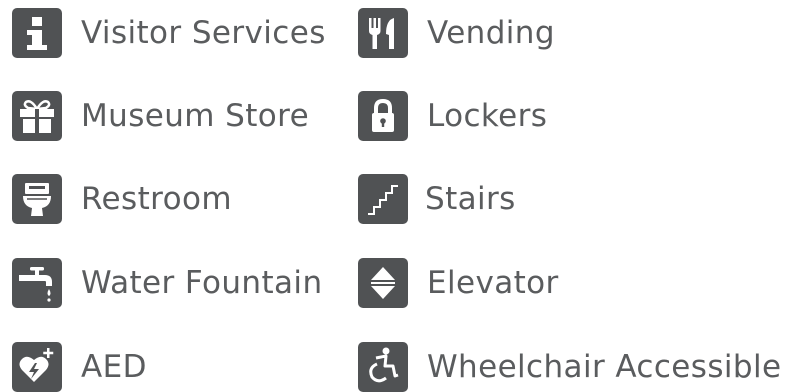 The height and width of the screenshot is (392, 791). I want to click on stairs-icon, so click(383, 199).